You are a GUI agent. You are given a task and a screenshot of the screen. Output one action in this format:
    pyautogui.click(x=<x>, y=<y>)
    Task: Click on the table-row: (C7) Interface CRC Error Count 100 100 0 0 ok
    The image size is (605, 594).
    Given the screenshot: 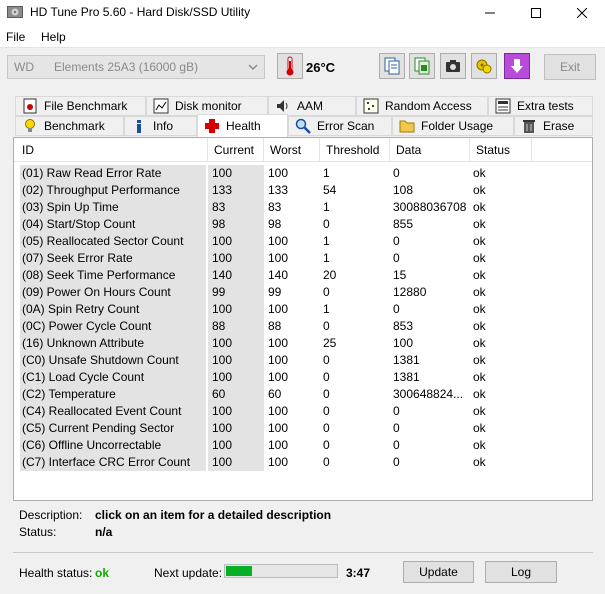 What is the action you would take?
    pyautogui.click(x=303, y=462)
    